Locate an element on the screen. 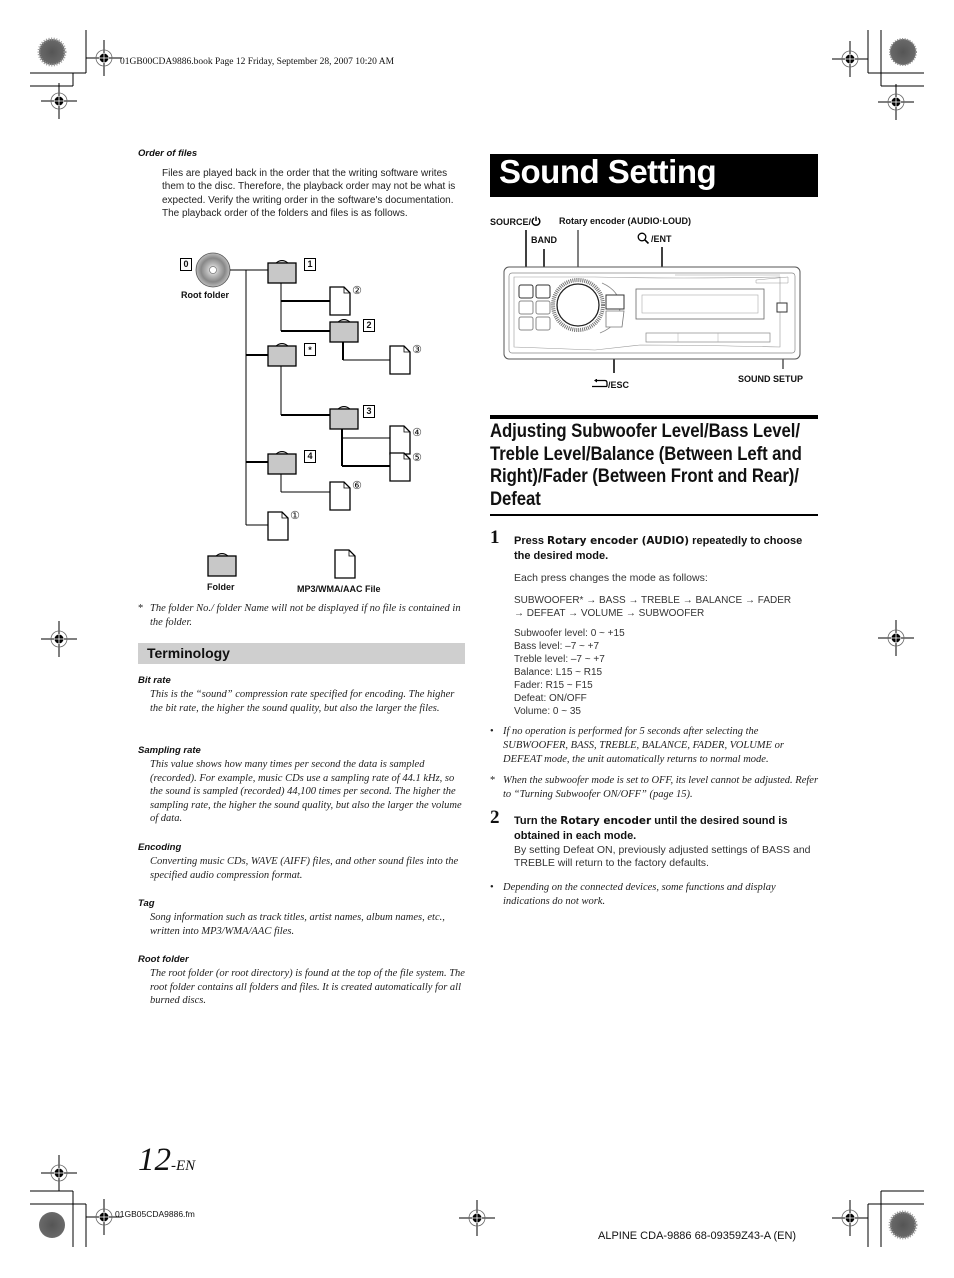 This screenshot has height=1278, width=954. term-title: Root folder is located at coordinates (163, 959).